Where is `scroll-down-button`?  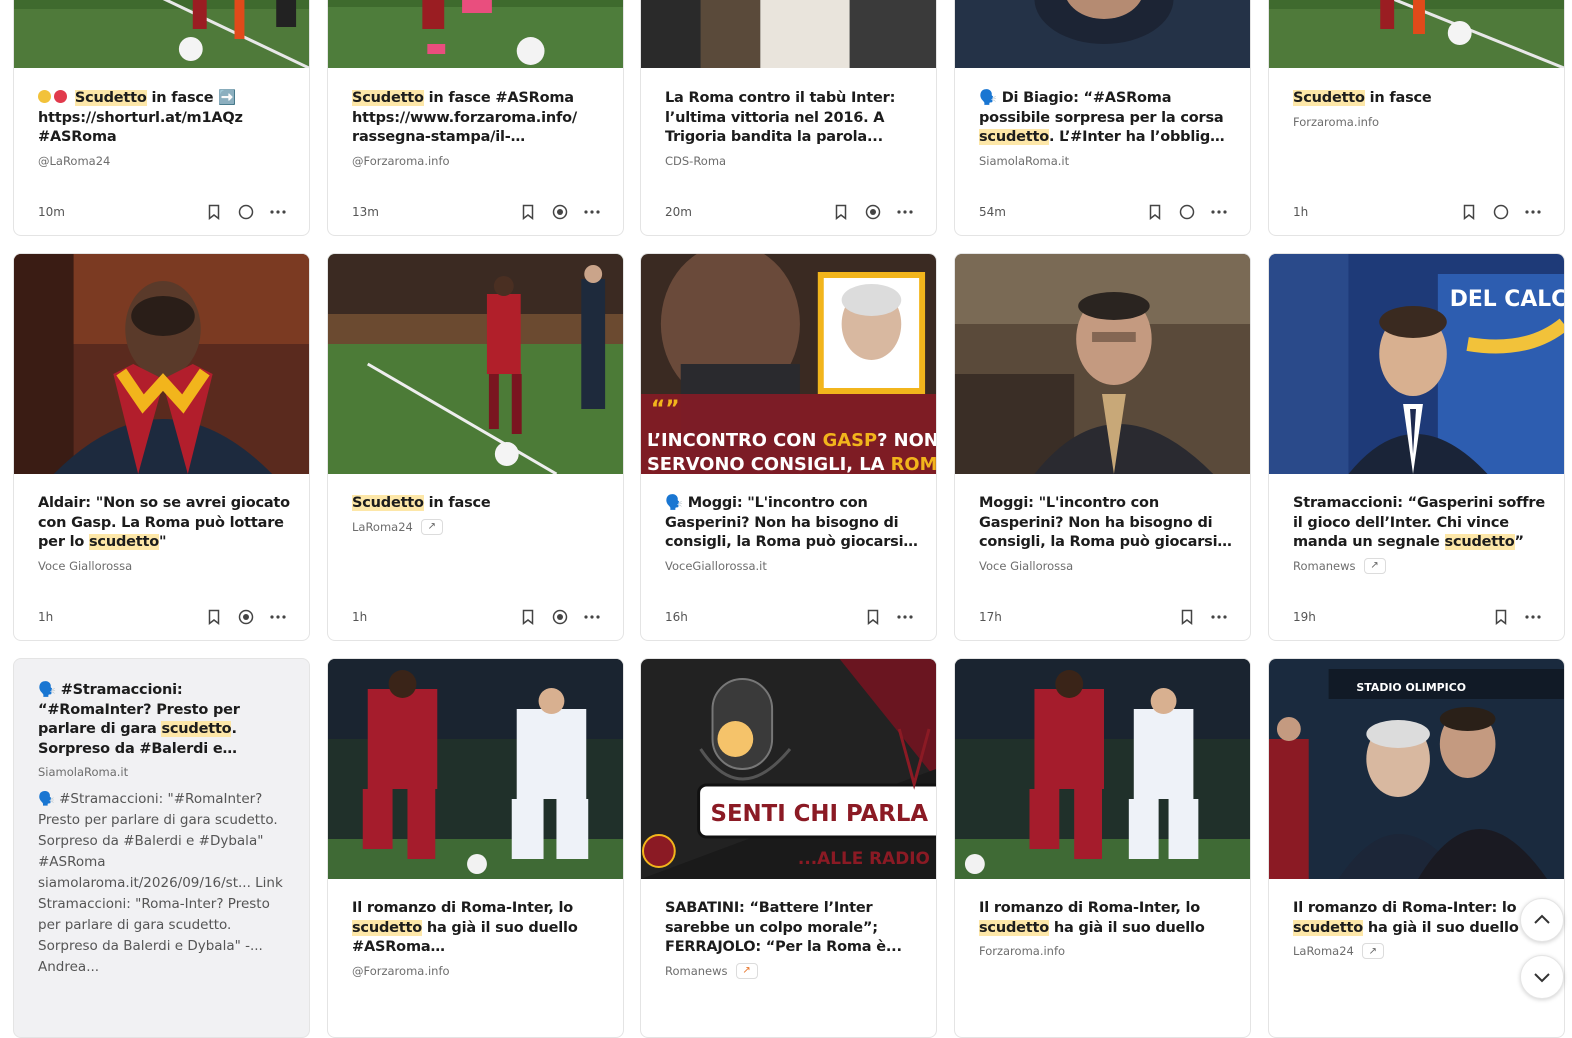 scroll-down-button is located at coordinates (1542, 977).